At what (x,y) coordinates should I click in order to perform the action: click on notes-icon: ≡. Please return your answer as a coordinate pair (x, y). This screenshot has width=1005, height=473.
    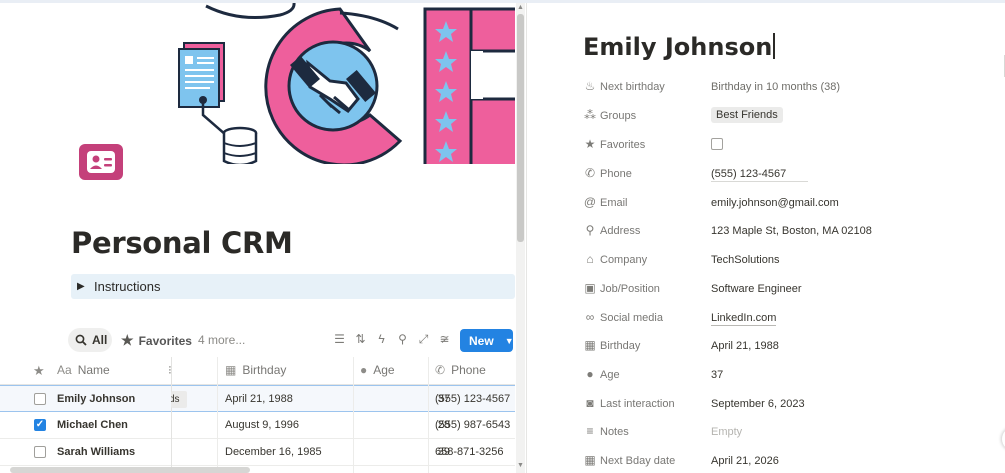
    Looking at the image, I should click on (590, 431).